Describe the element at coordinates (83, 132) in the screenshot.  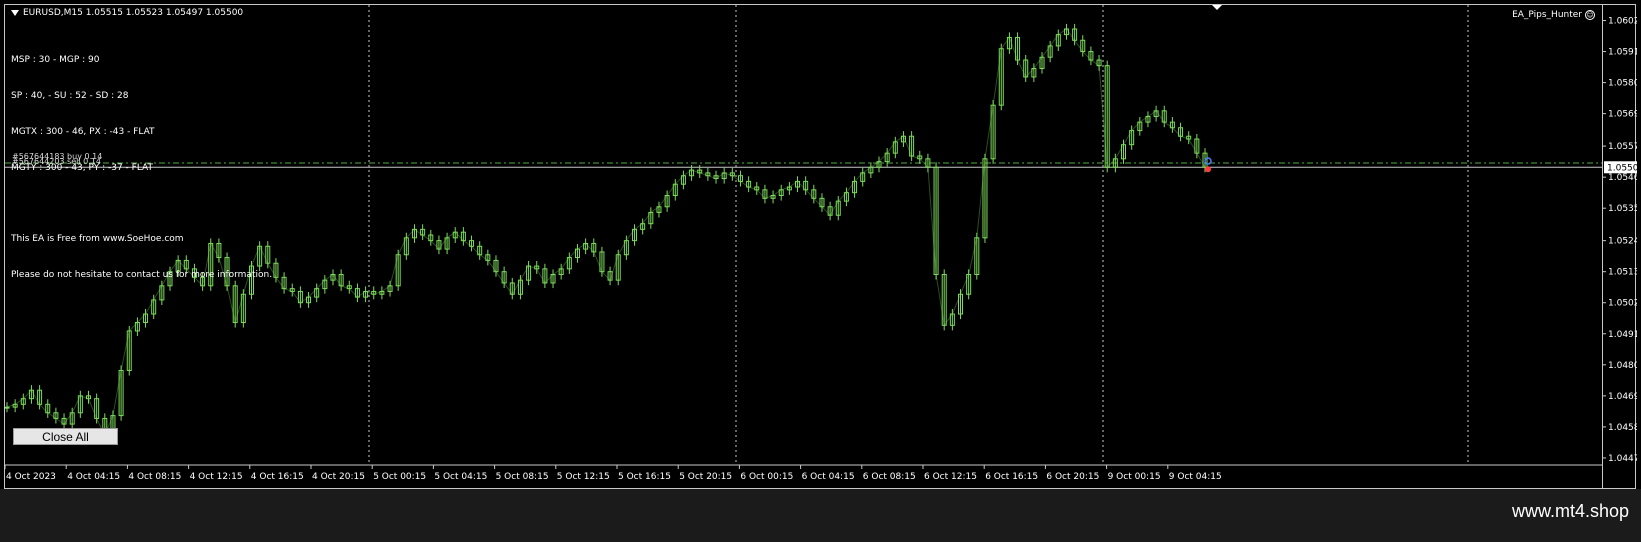
I see `info-line-3: MGTX : 300 - 46, PX : -43 - FLAT` at that location.